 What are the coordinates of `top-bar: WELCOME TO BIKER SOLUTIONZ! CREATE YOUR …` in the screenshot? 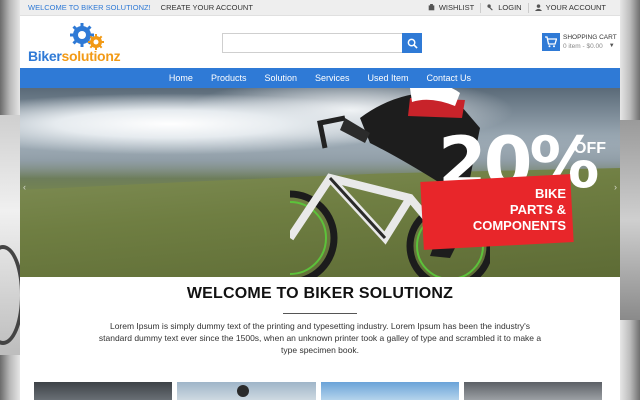 It's located at (320, 8).